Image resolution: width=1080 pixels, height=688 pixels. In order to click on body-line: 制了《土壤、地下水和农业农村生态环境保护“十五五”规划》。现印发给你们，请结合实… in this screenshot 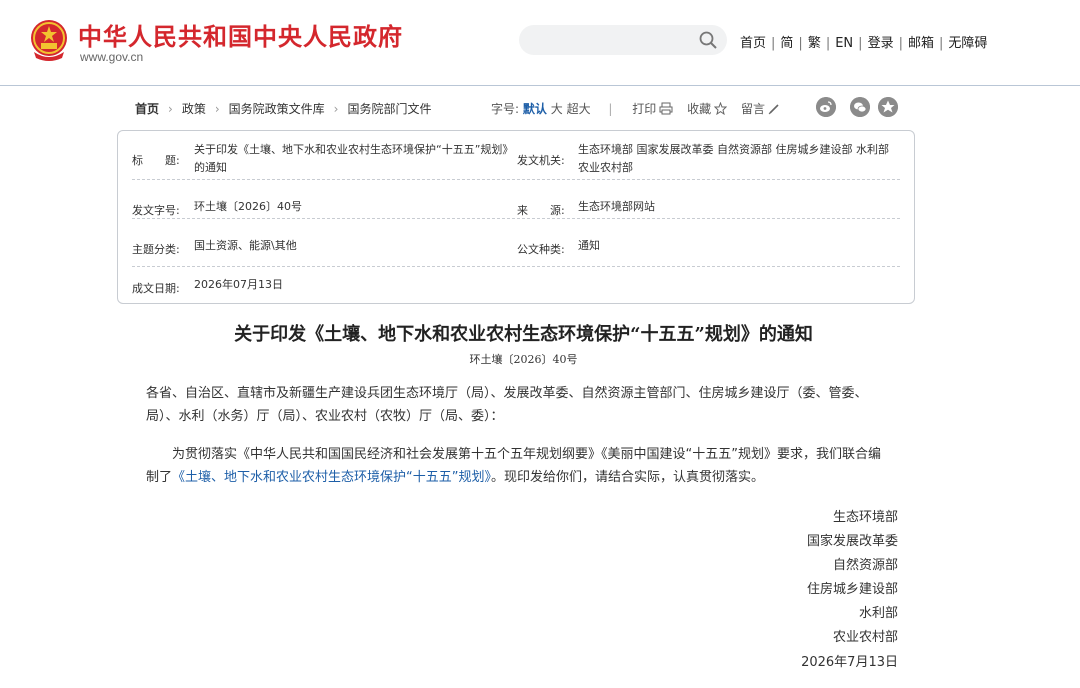, I will do `click(520, 477)`.